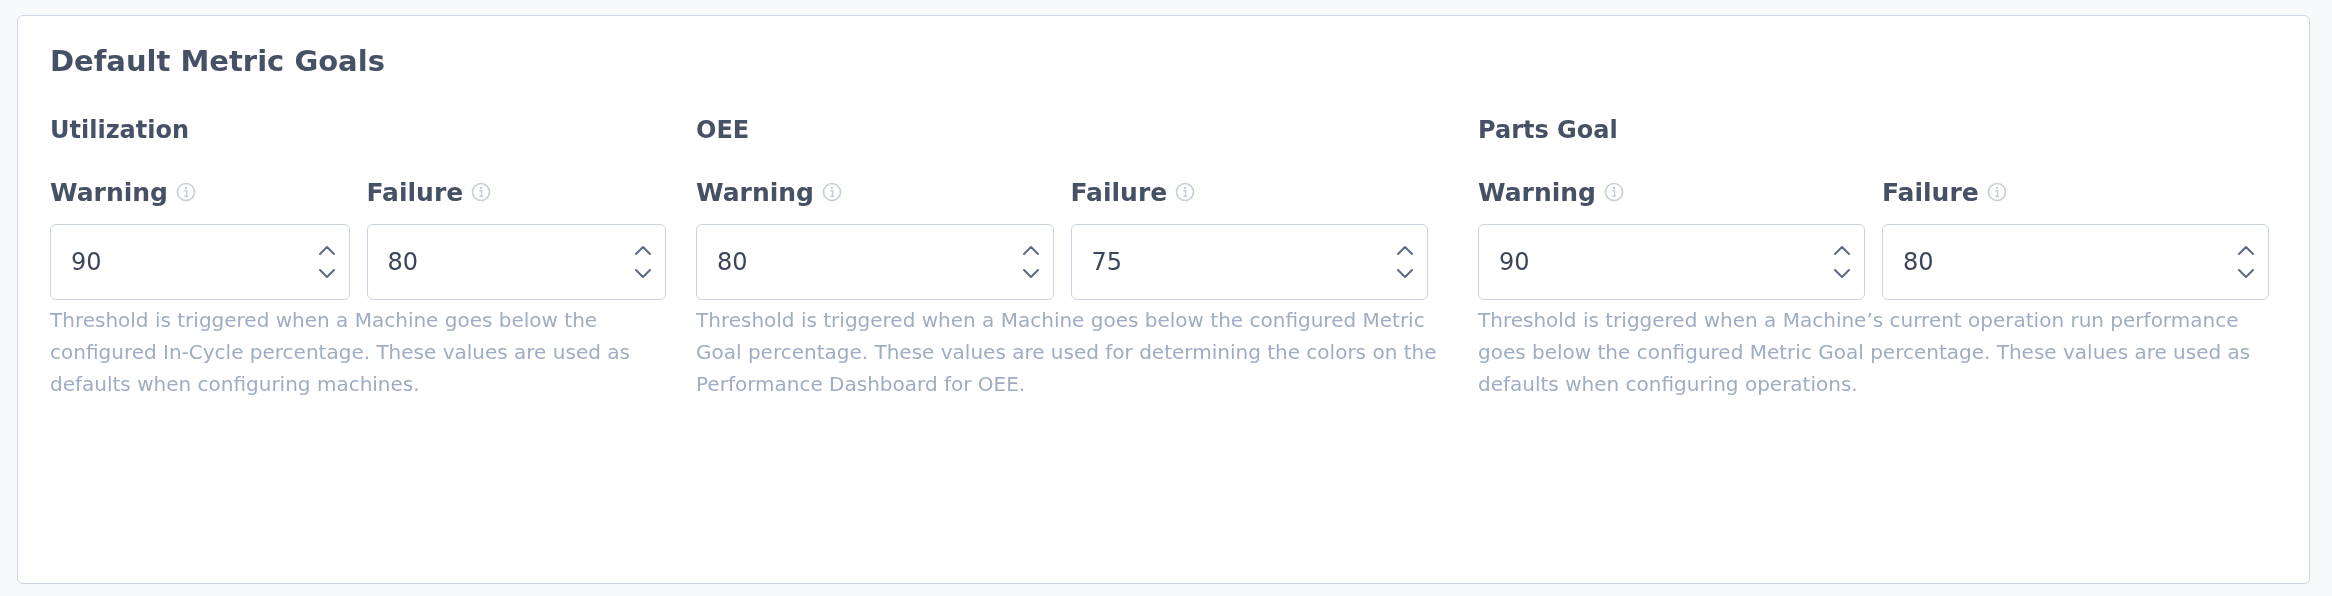 Image resolution: width=2332 pixels, height=596 pixels. What do you see at coordinates (1865, 352) in the screenshot?
I see `hint-text: Threshold is triggered when a Machine’s current operation run performance goes below the configured Metric Goal percentage. These values are used as defaults when configuring operations.` at bounding box center [1865, 352].